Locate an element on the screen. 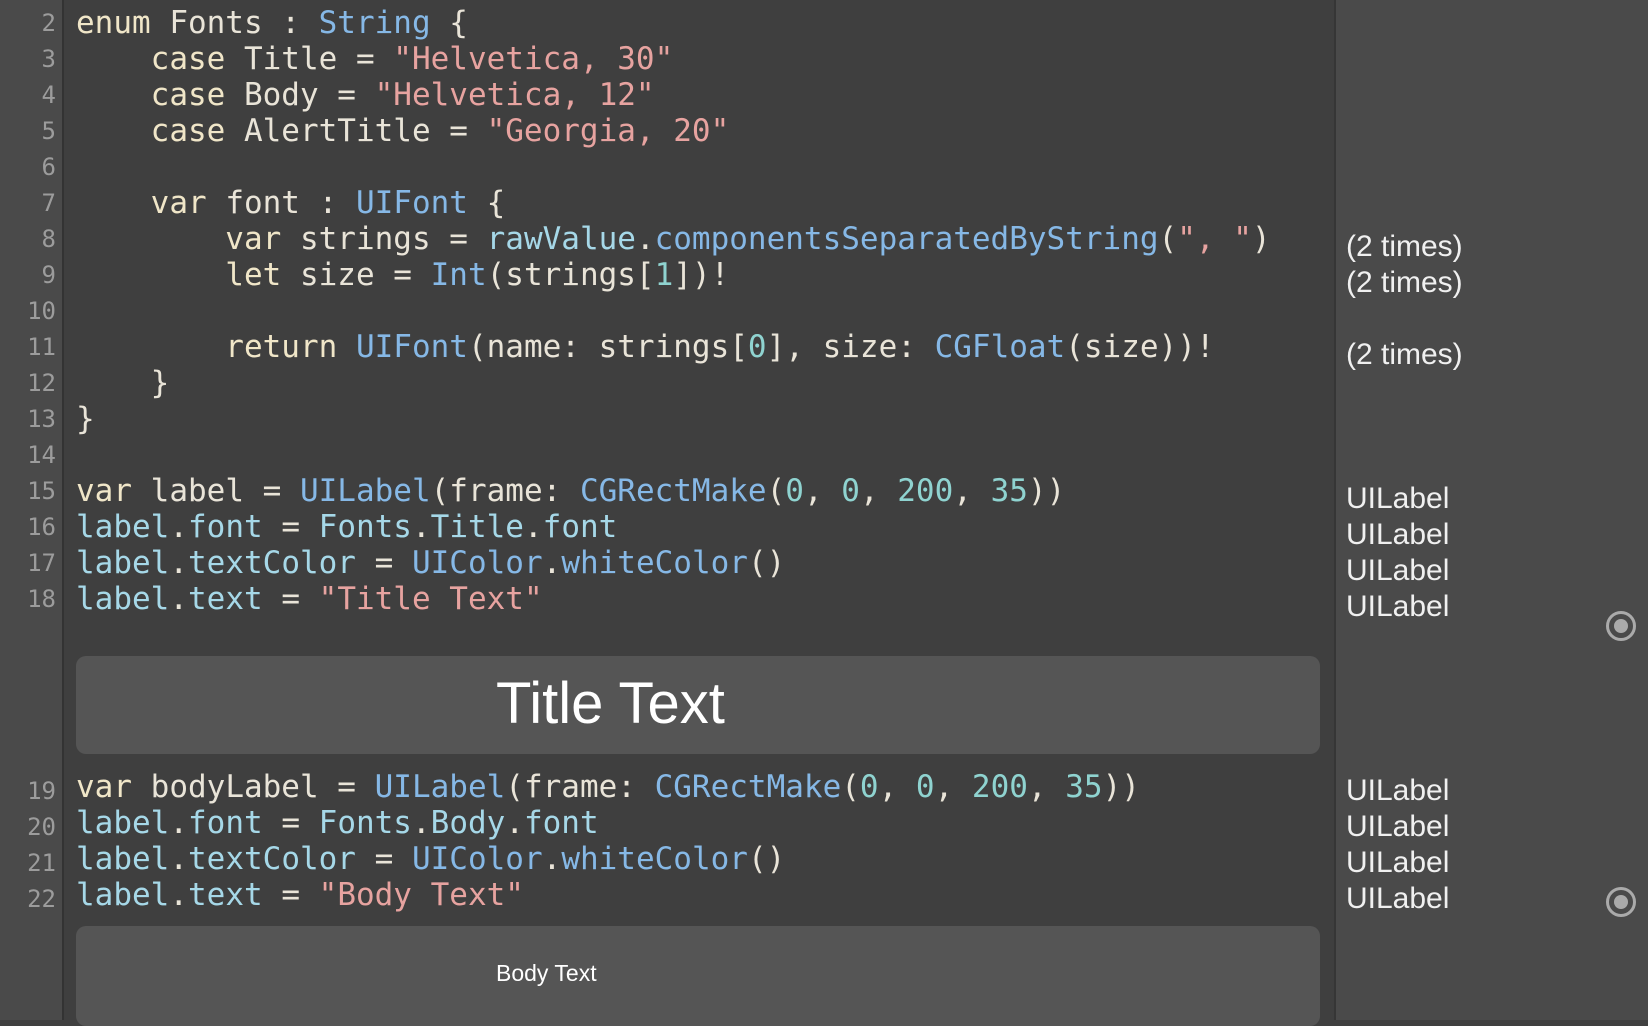 The image size is (1648, 1026). preview-body-text: Body Text is located at coordinates (546, 973).